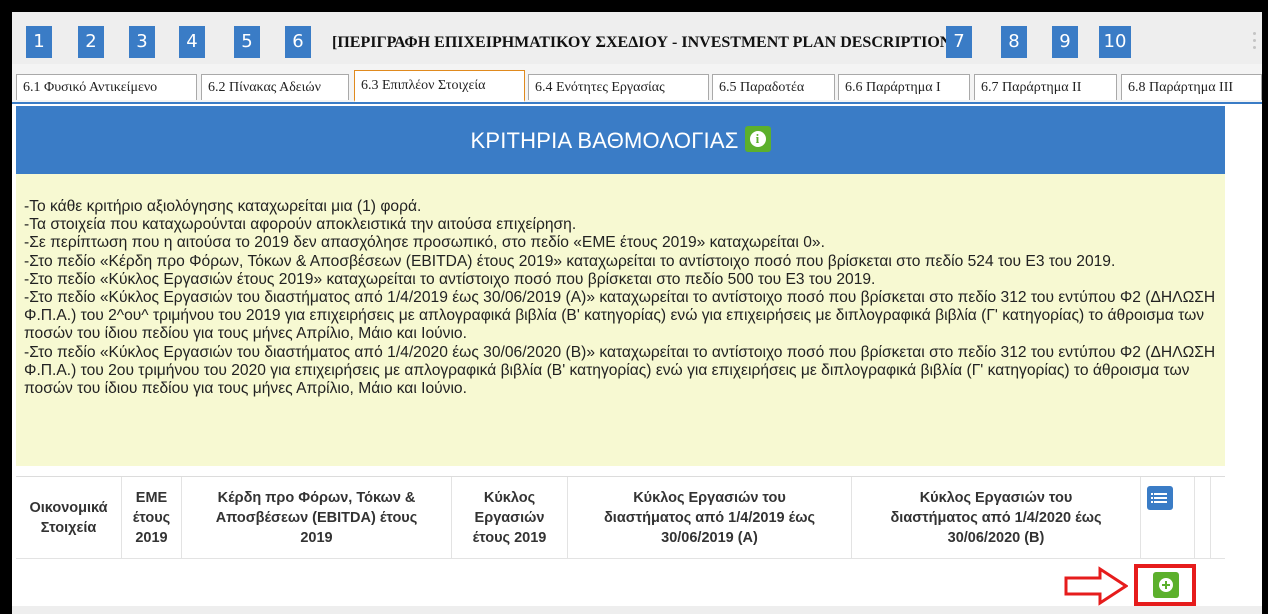 The image size is (1268, 614). Describe the element at coordinates (1096, 586) in the screenshot. I see `right-arrow-icon` at that location.